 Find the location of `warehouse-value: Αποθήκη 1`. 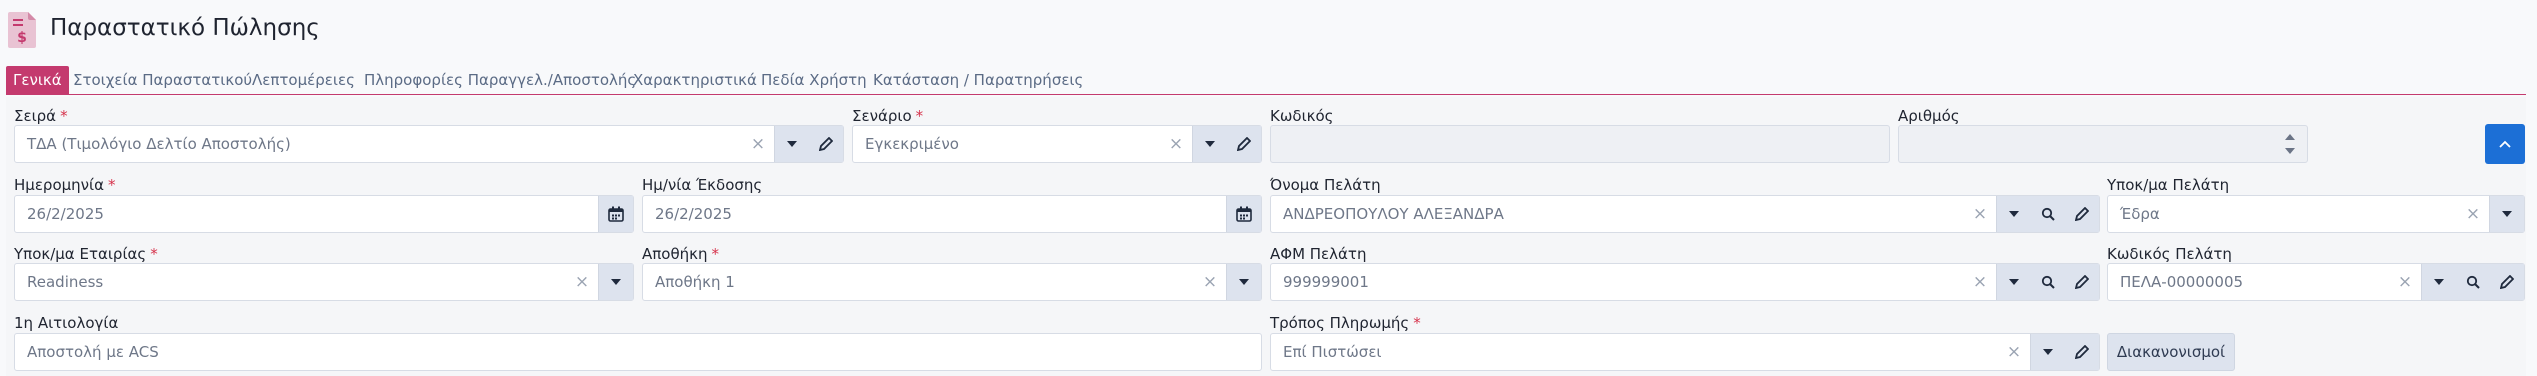

warehouse-value: Αποθήκη 1 is located at coordinates (695, 282).